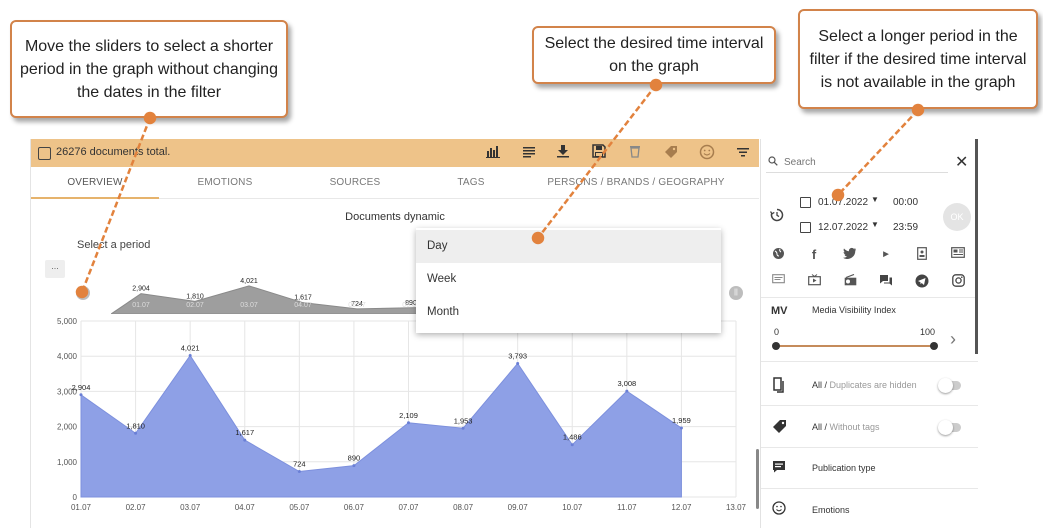  Describe the element at coordinates (518, 507) in the screenshot. I see `x-tick-label: 09.07` at that location.